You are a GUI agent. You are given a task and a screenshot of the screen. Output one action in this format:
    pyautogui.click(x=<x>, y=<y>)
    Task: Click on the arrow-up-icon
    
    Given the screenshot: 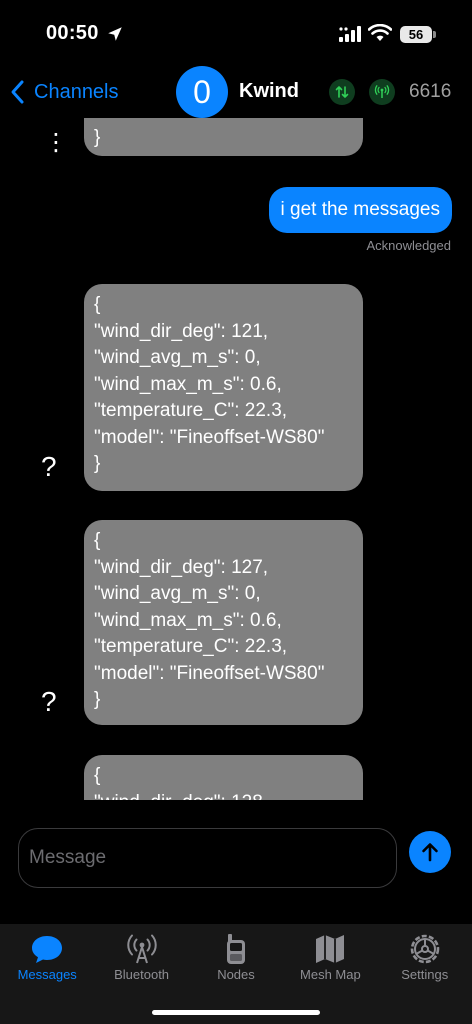 What is the action you would take?
    pyautogui.click(x=430, y=852)
    